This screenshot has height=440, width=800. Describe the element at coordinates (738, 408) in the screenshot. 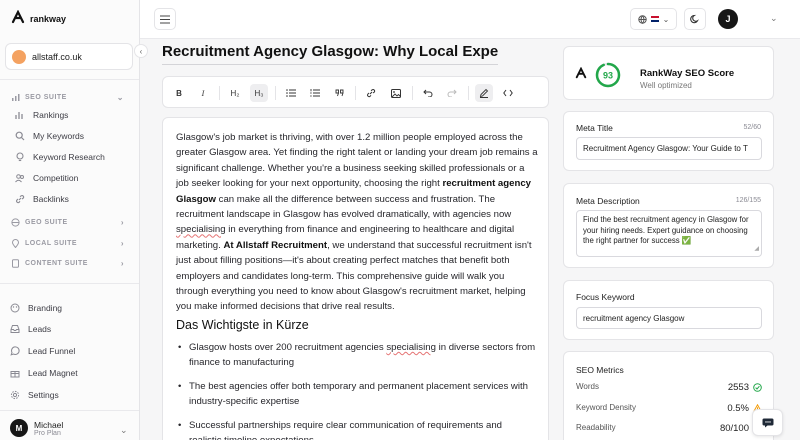

I see `metric-value: 0.5%` at that location.